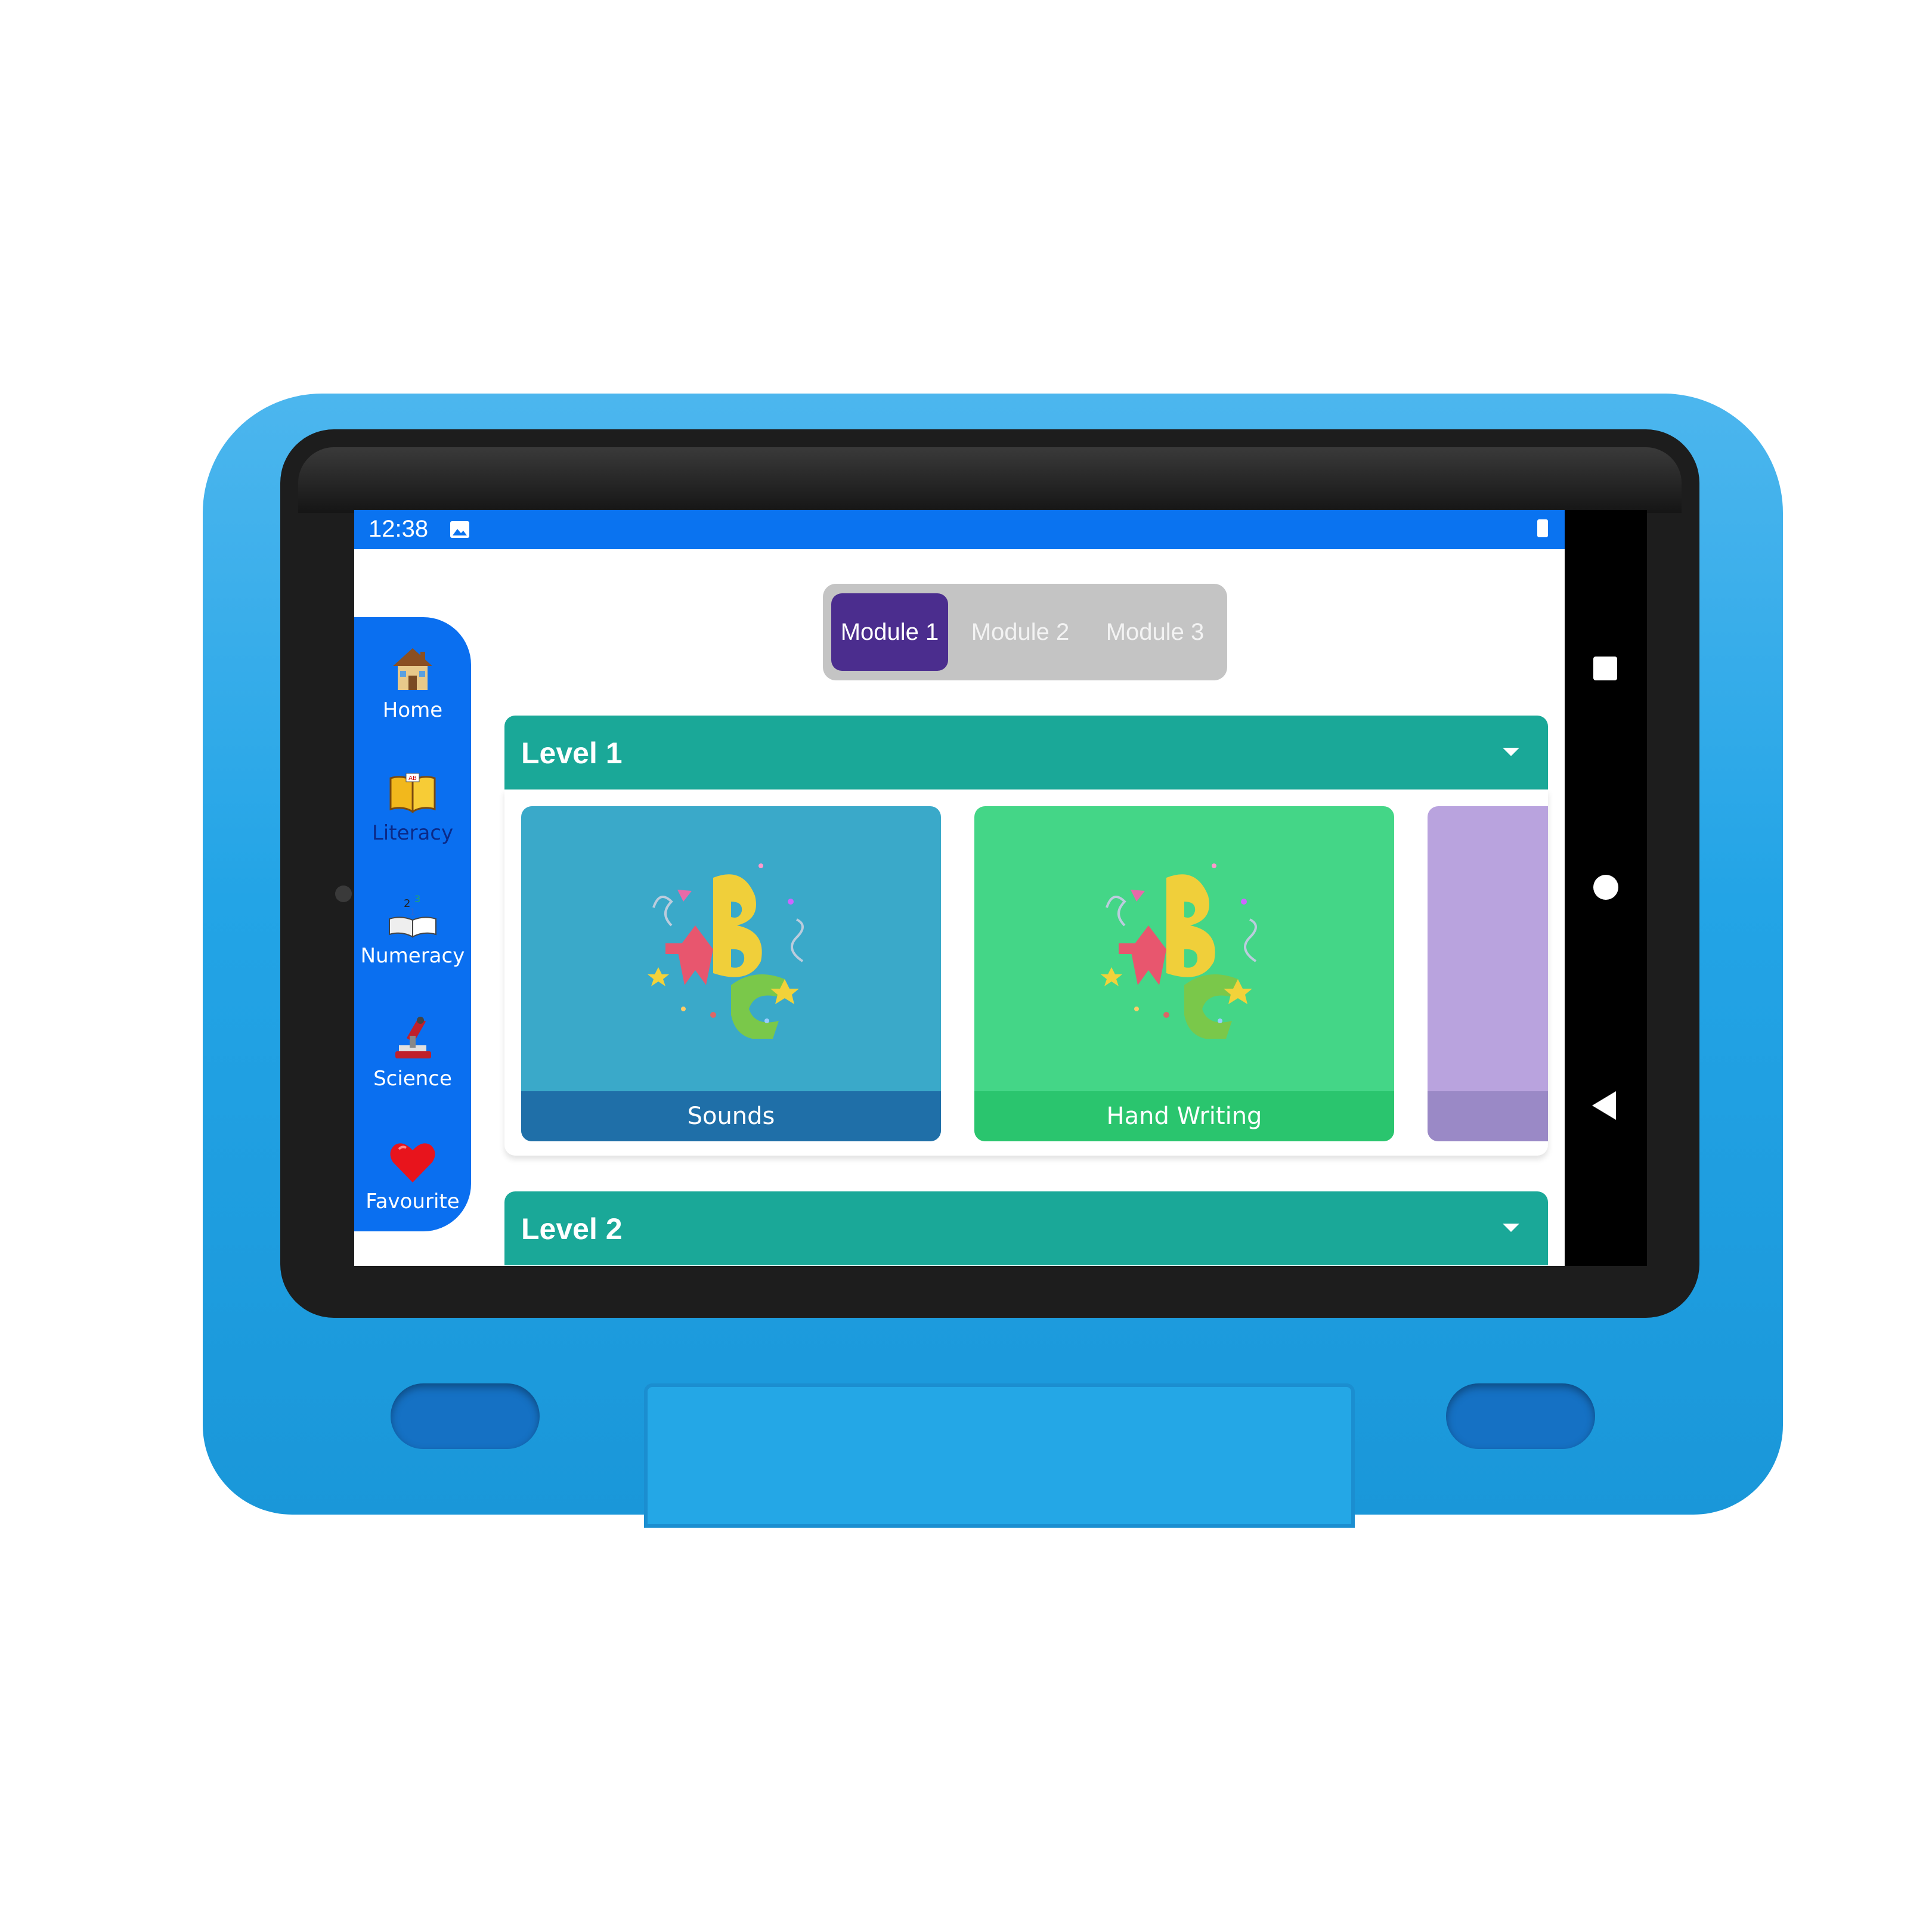  Describe the element at coordinates (572, 1229) in the screenshot. I see `level-title: Level 2` at that location.